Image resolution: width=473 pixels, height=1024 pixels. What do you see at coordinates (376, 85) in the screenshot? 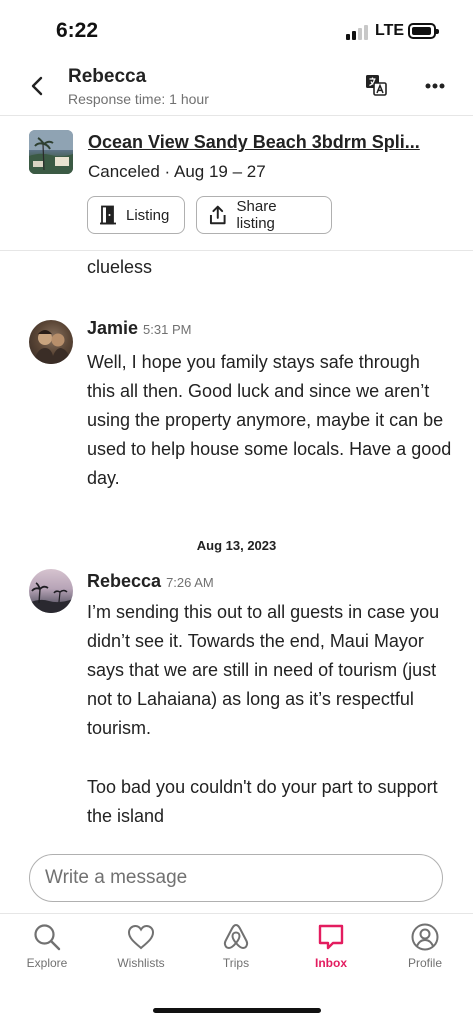
I see `translate-icon` at bounding box center [376, 85].